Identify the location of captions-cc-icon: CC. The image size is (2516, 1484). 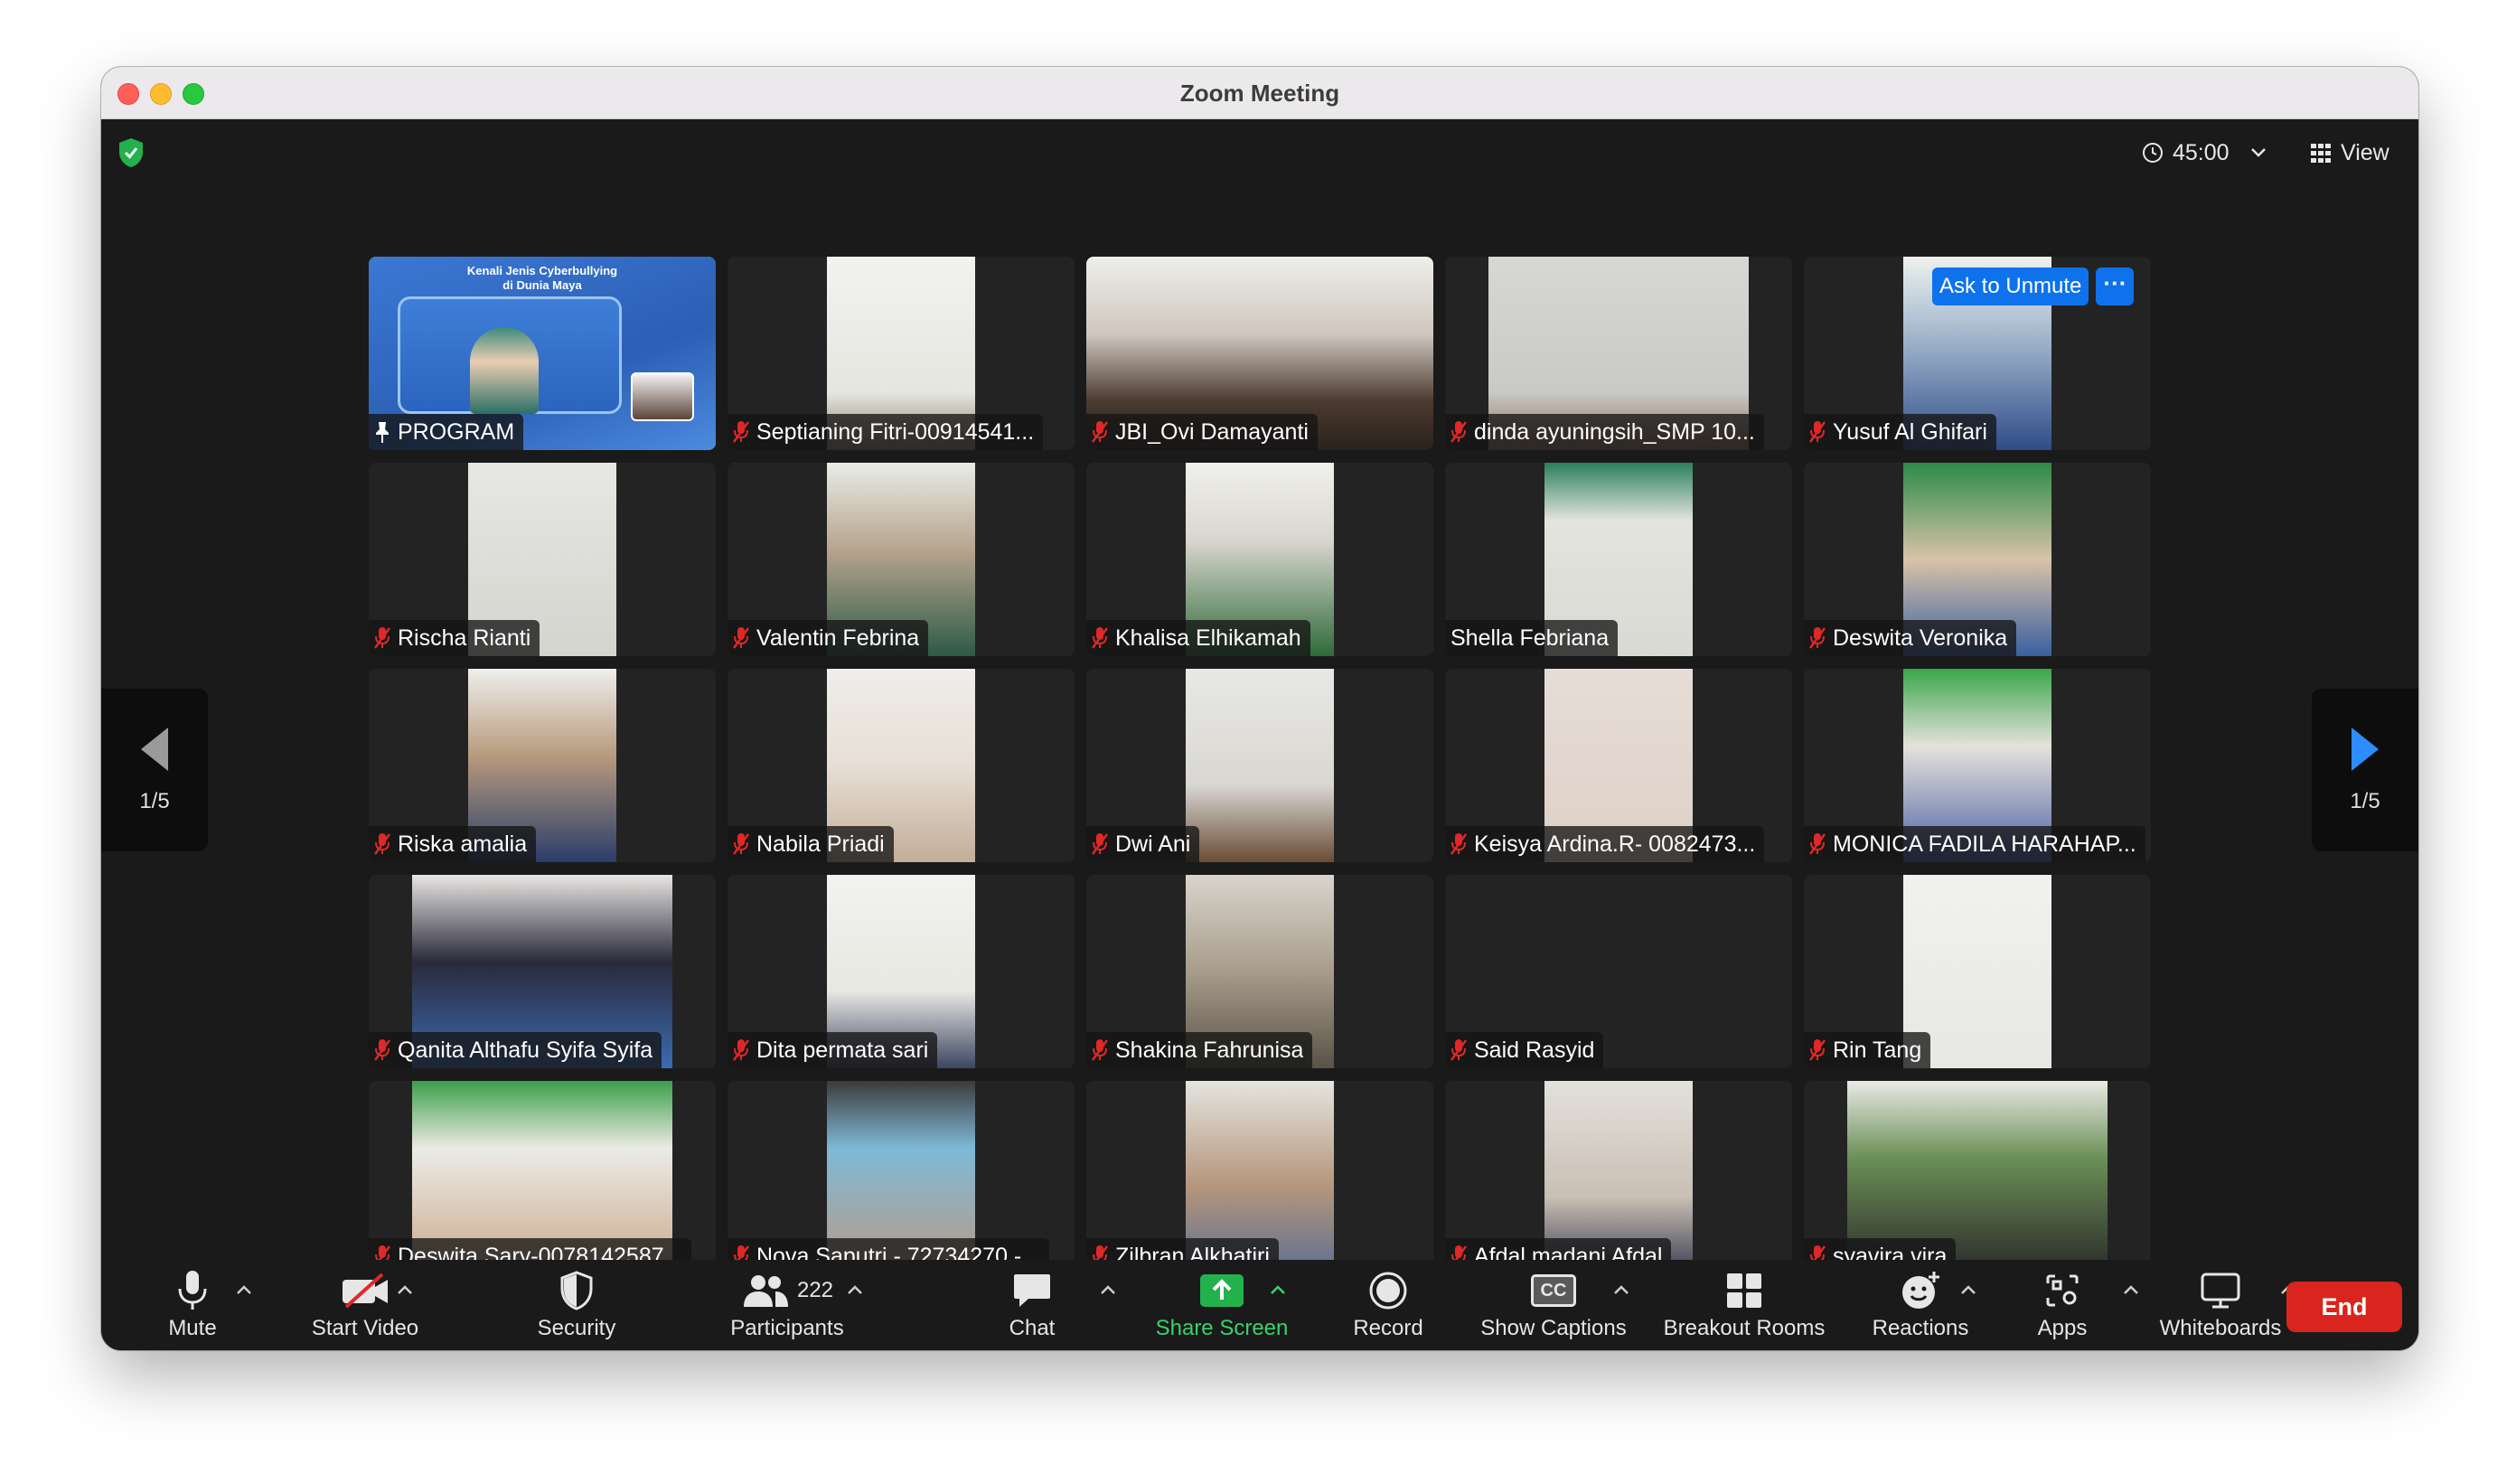
(1553, 1291).